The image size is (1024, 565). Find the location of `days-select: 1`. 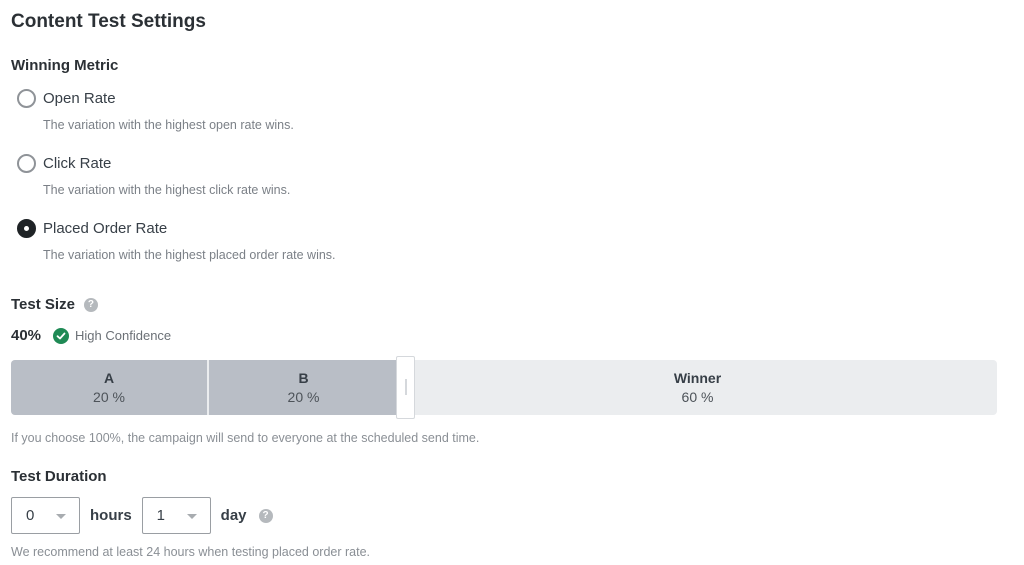

days-select: 1 is located at coordinates (176, 515).